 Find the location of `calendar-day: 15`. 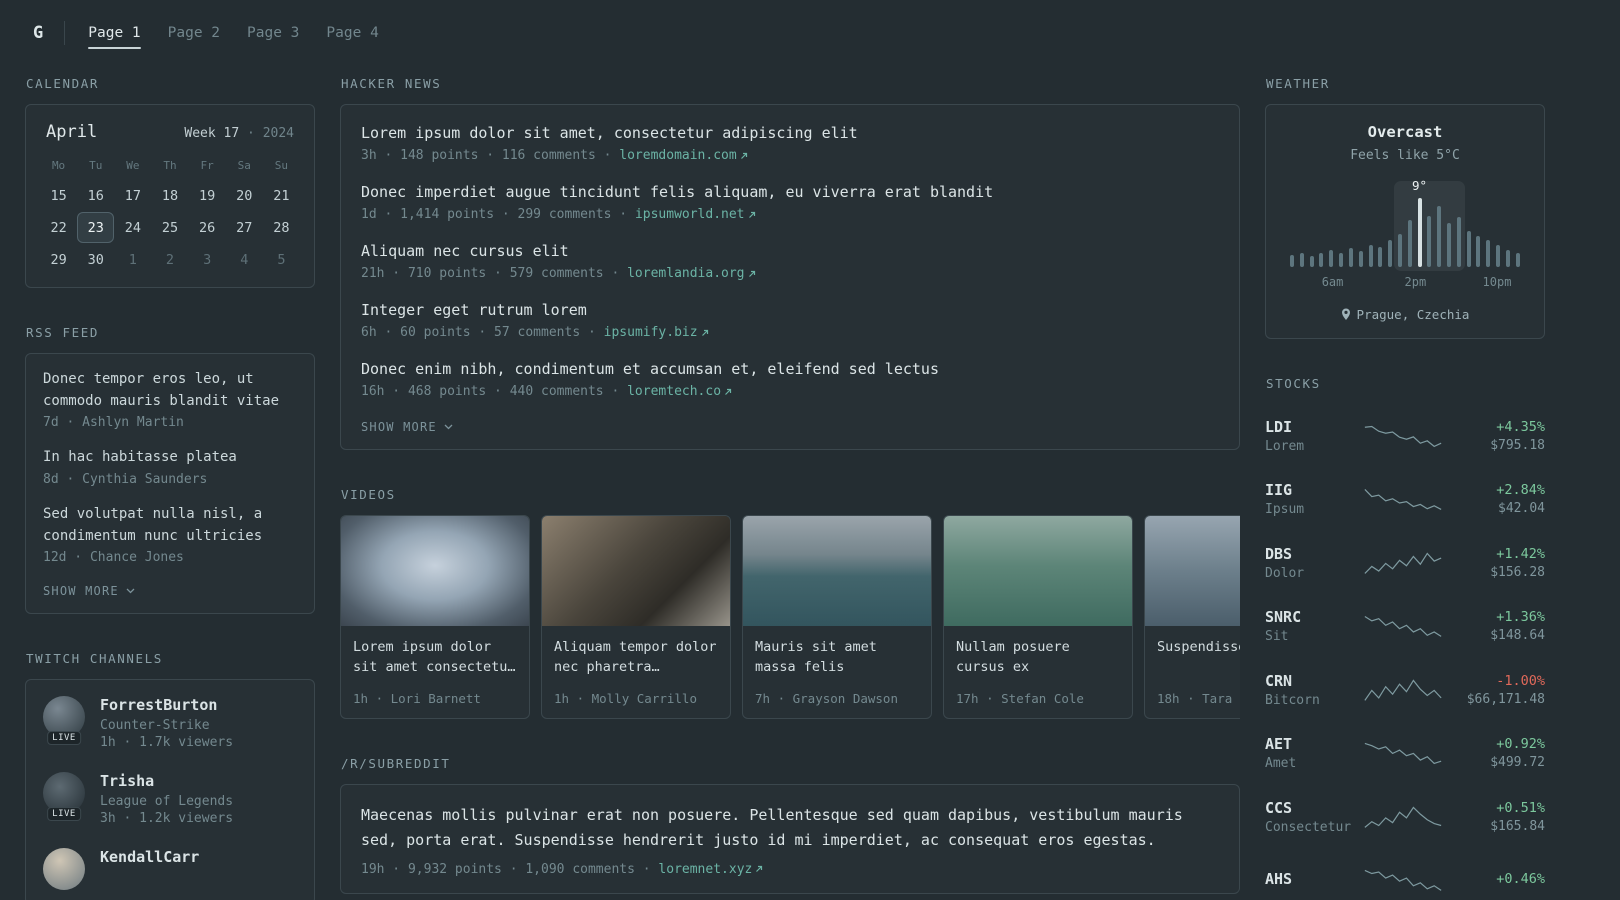

calendar-day: 15 is located at coordinates (58, 195).